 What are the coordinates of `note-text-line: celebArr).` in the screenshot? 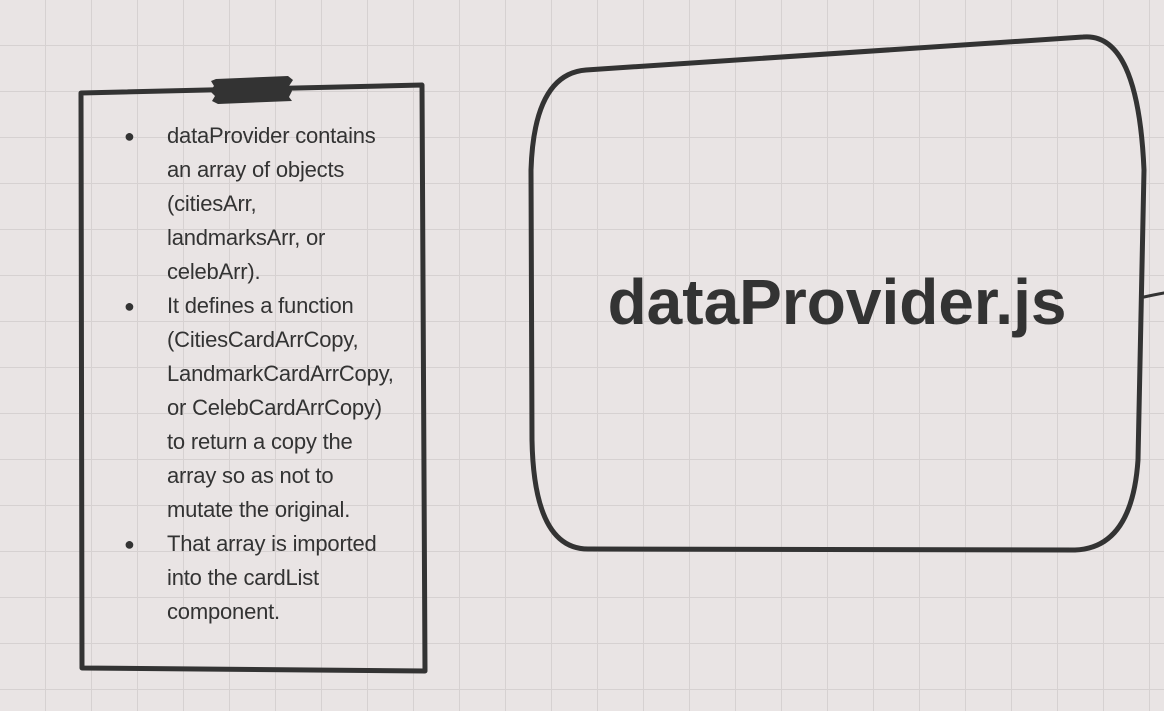 It's located at (214, 271).